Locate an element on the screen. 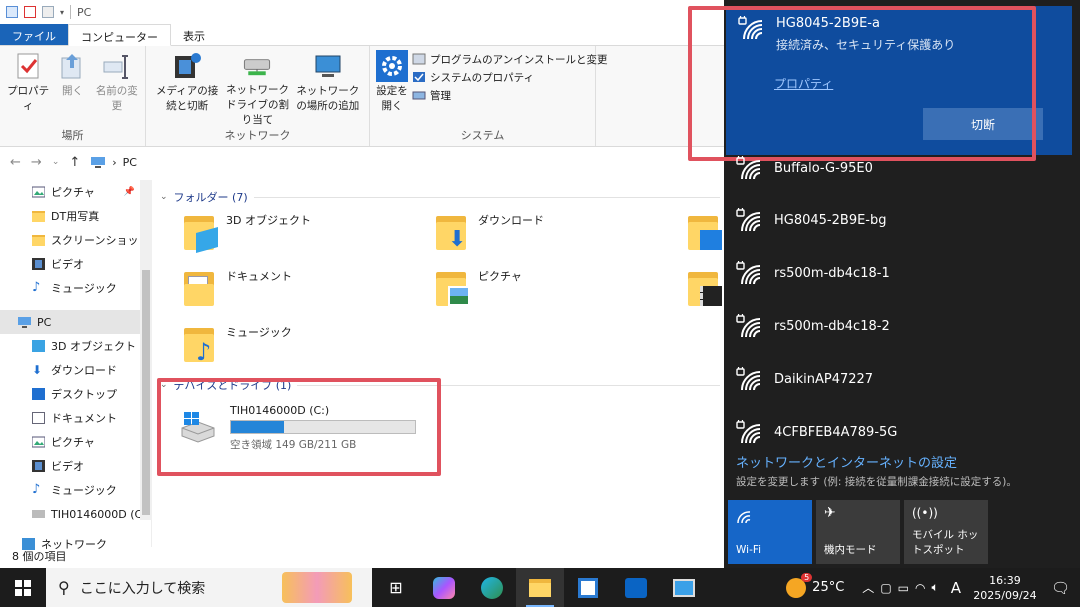  qa-dropdown-icon: ▾ is located at coordinates (62, 12).